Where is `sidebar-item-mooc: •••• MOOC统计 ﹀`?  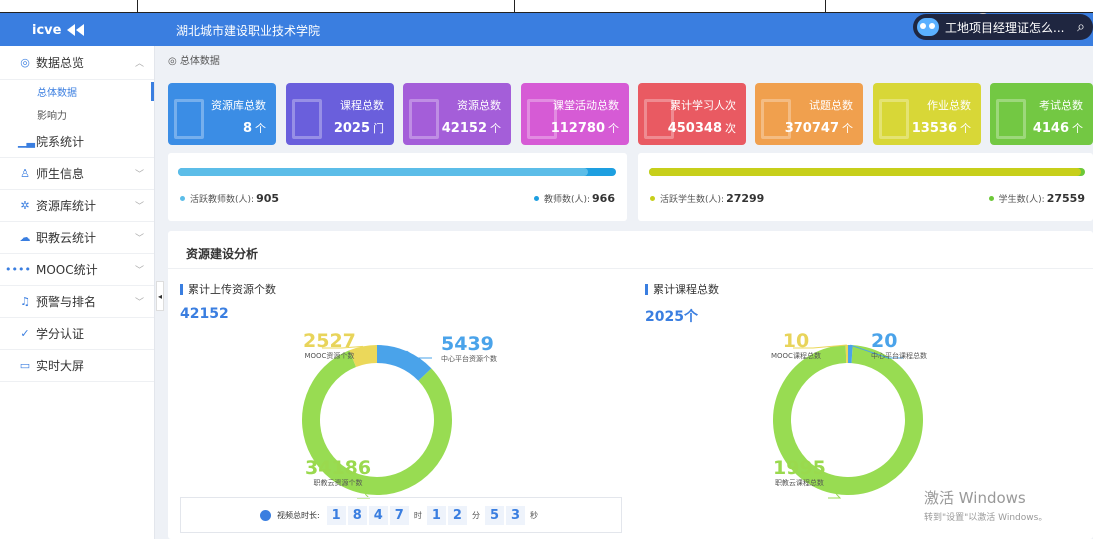 sidebar-item-mooc: •••• MOOC统计 ﹀ is located at coordinates (77, 270).